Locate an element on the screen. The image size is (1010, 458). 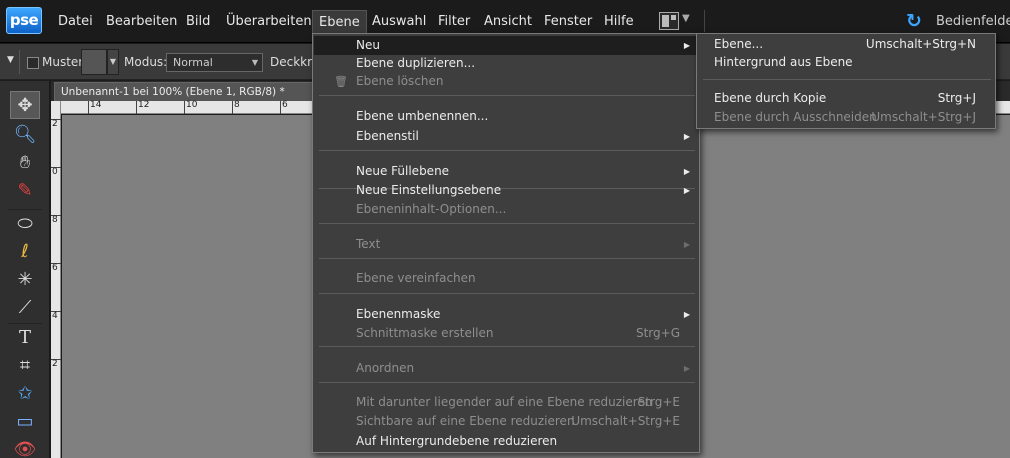
menu-item-label: Neue Einstellungsebene is located at coordinates (429, 190).